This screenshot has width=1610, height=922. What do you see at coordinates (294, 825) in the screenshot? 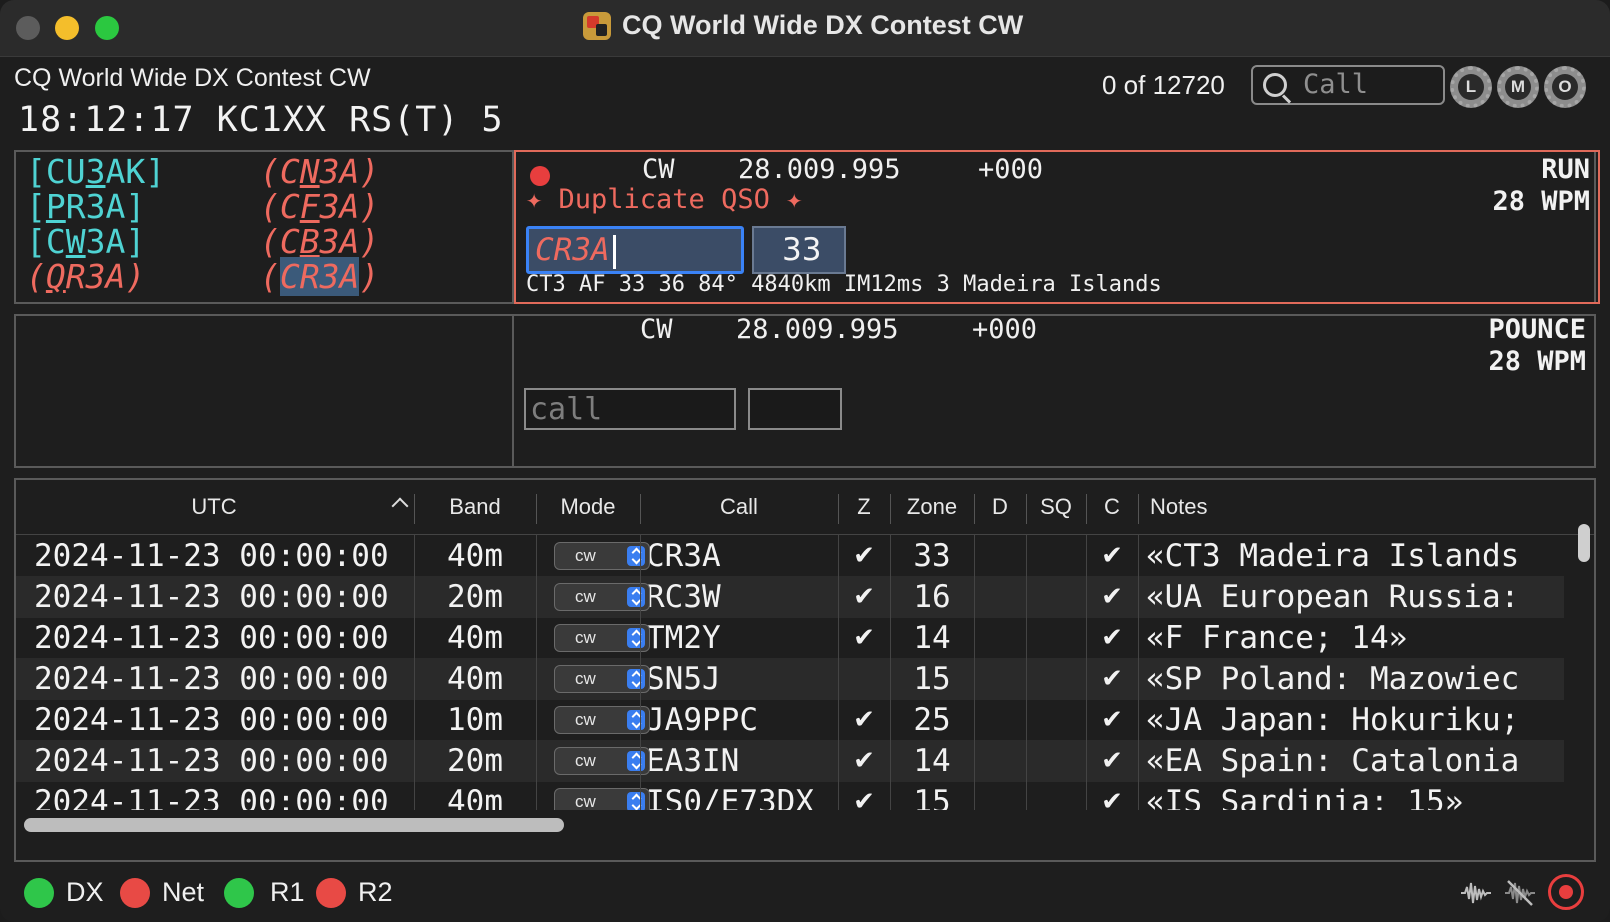
I see `horizontal-scrollbar` at bounding box center [294, 825].